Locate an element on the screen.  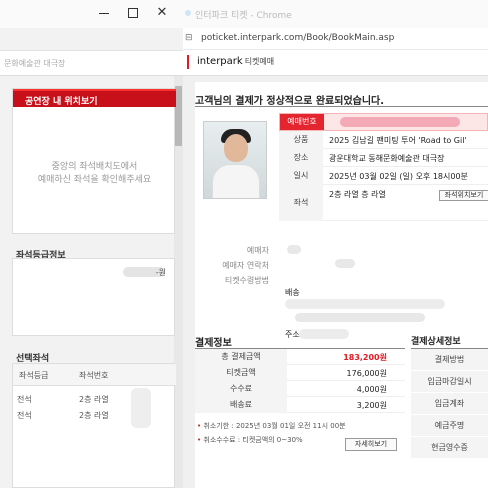
maximize-button is located at coordinates (133, 13).